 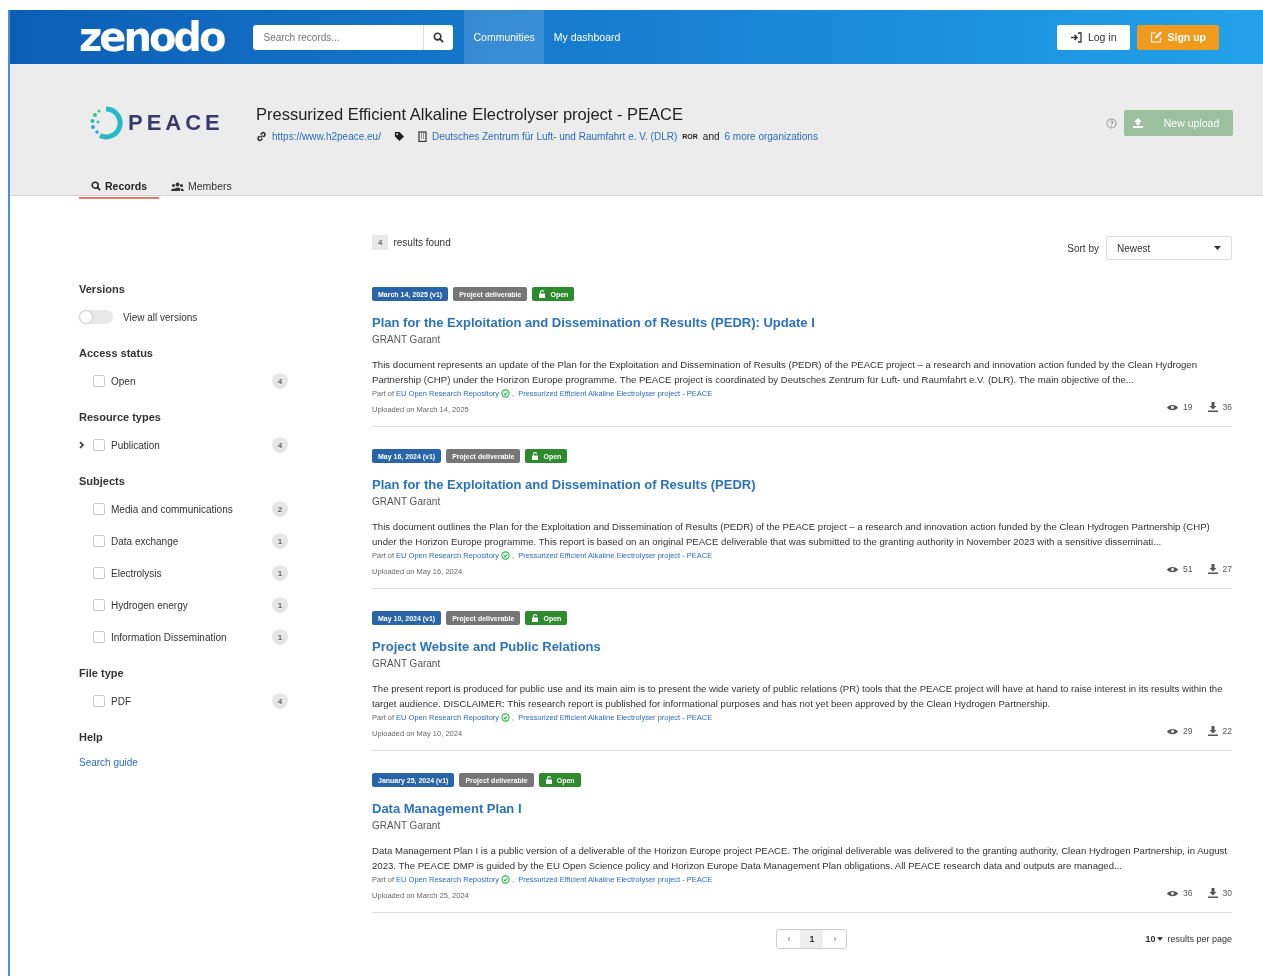 What do you see at coordinates (160, 317) in the screenshot?
I see `toggle-label: View all versions` at bounding box center [160, 317].